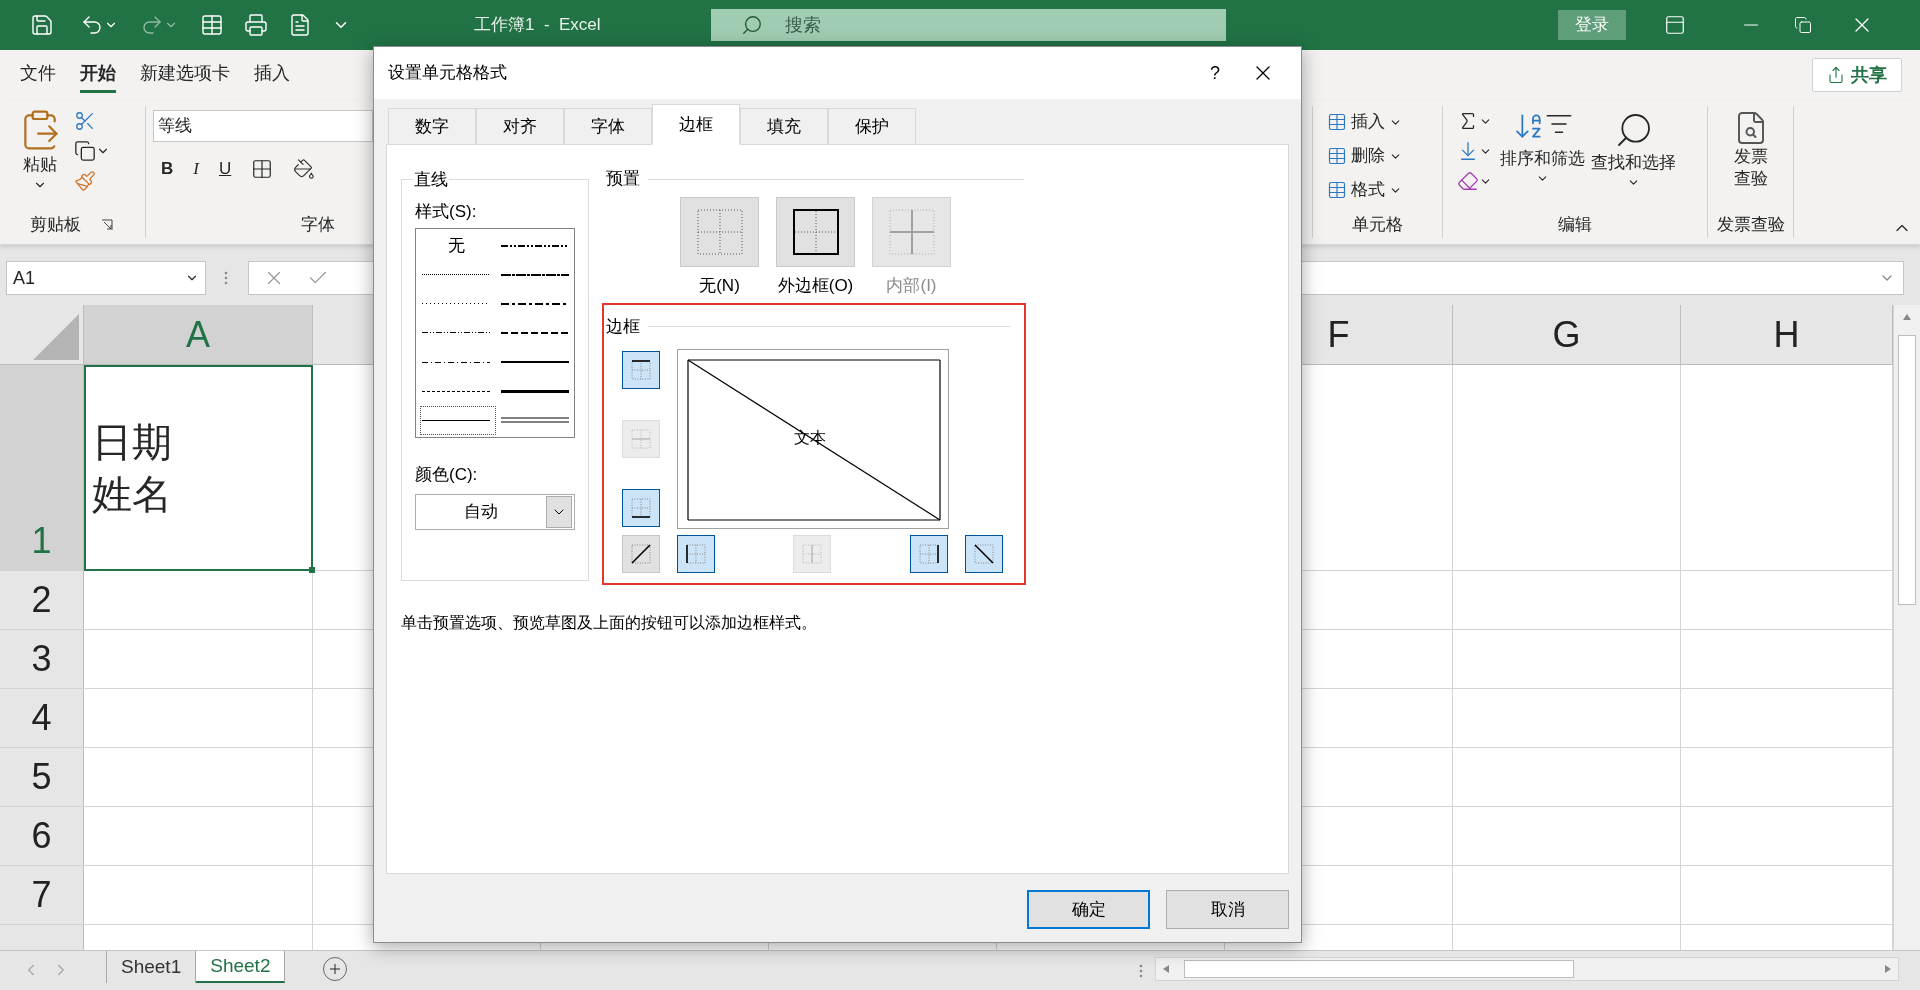 This screenshot has height=990, width=1920. I want to click on border-grid-icon, so click(262, 168).